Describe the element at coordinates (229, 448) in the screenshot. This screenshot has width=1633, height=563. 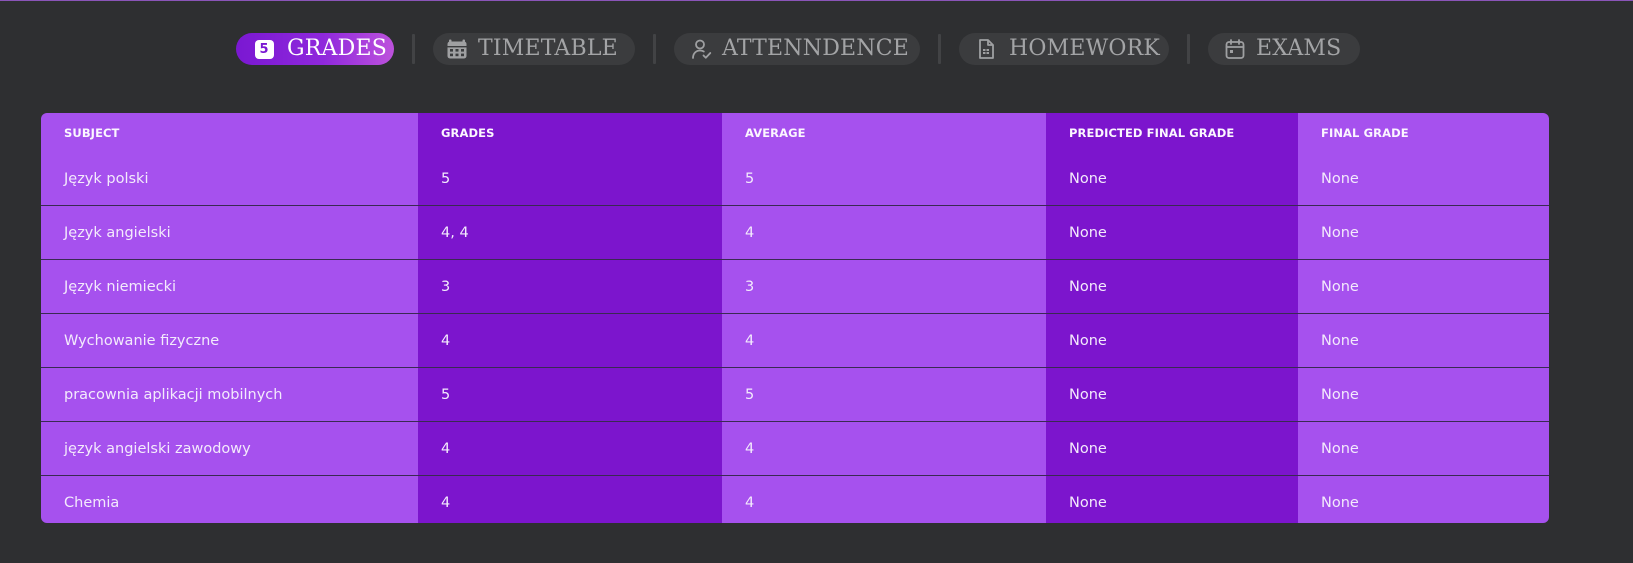
I see `cell-subject: język angielski zawodowy` at that location.